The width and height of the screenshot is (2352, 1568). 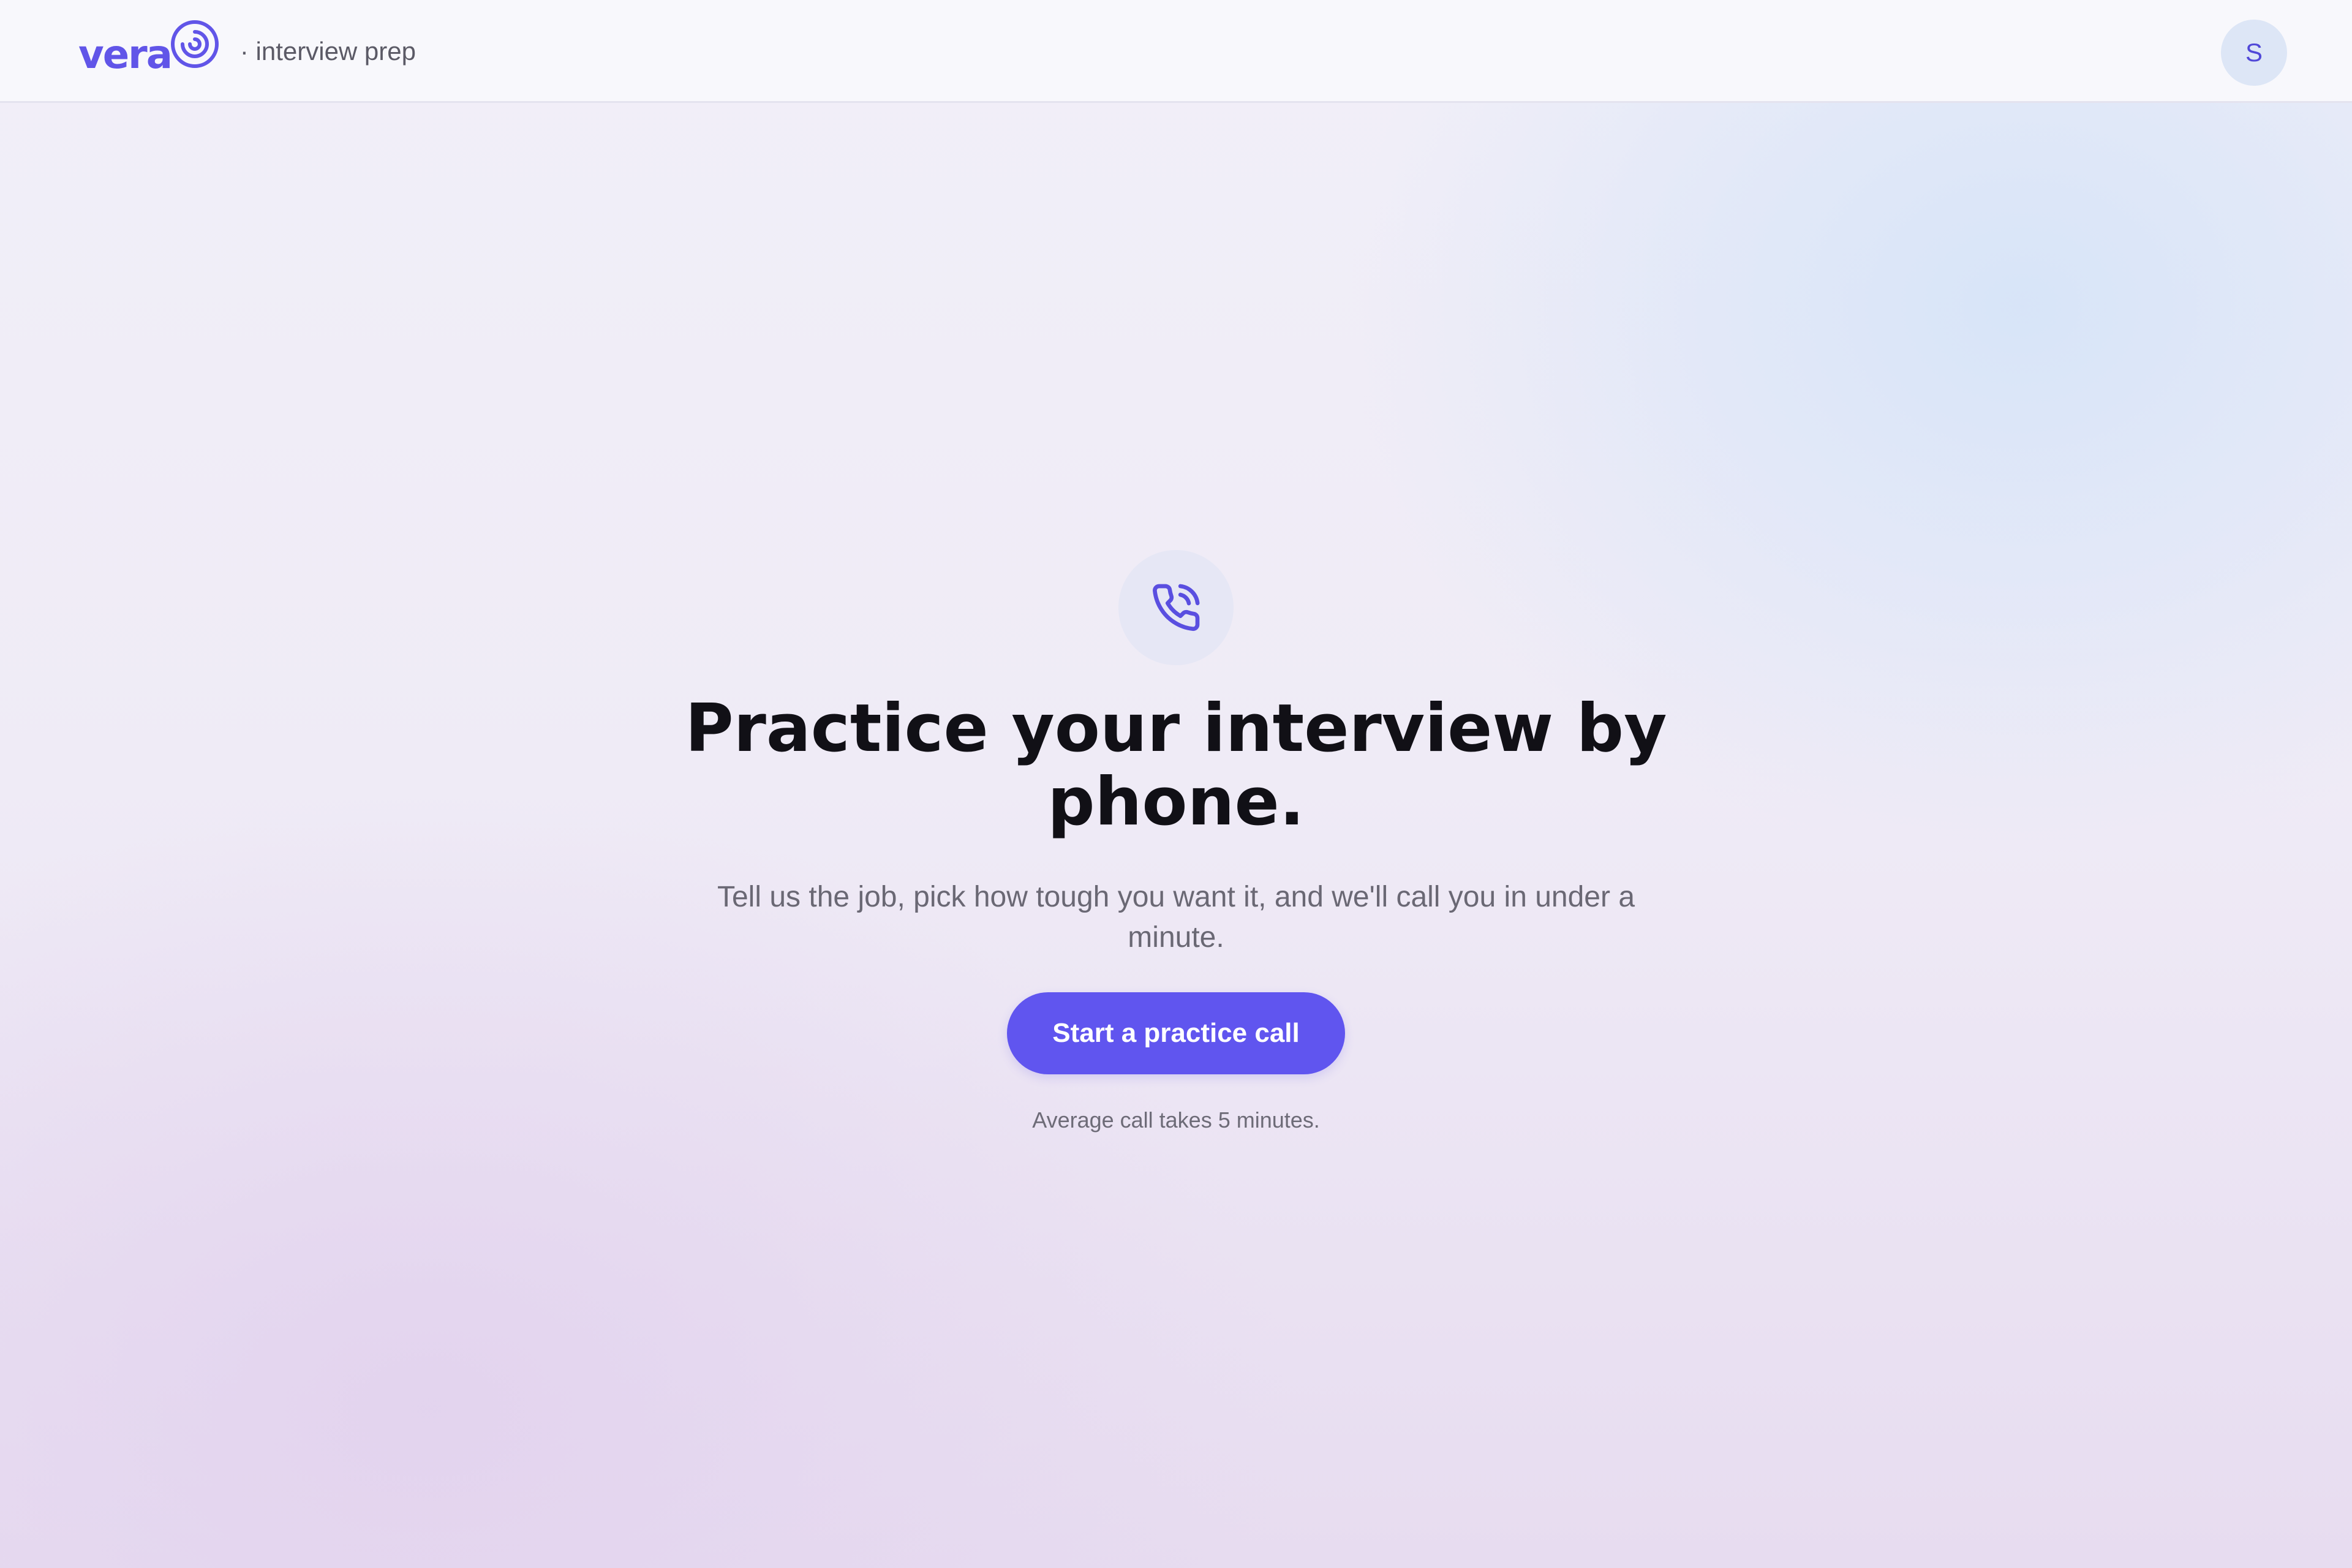 I want to click on start-practice-call-button: Start a practice call, so click(x=1176, y=1033).